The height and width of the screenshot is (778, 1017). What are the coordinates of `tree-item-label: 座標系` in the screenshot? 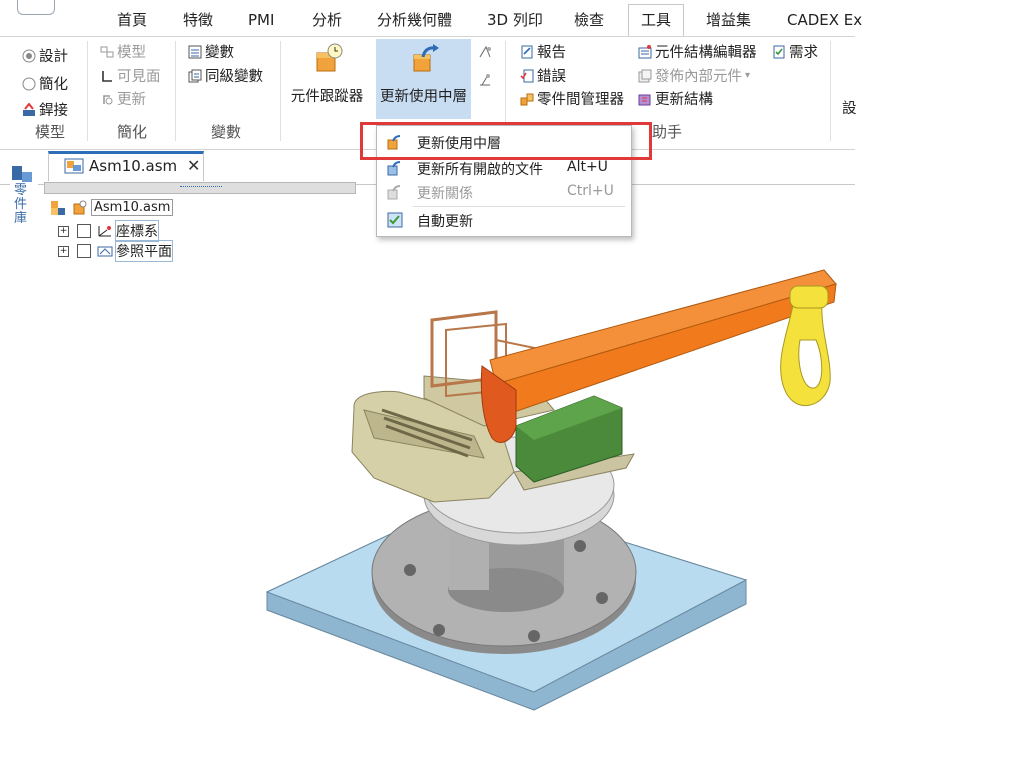 It's located at (137, 231).